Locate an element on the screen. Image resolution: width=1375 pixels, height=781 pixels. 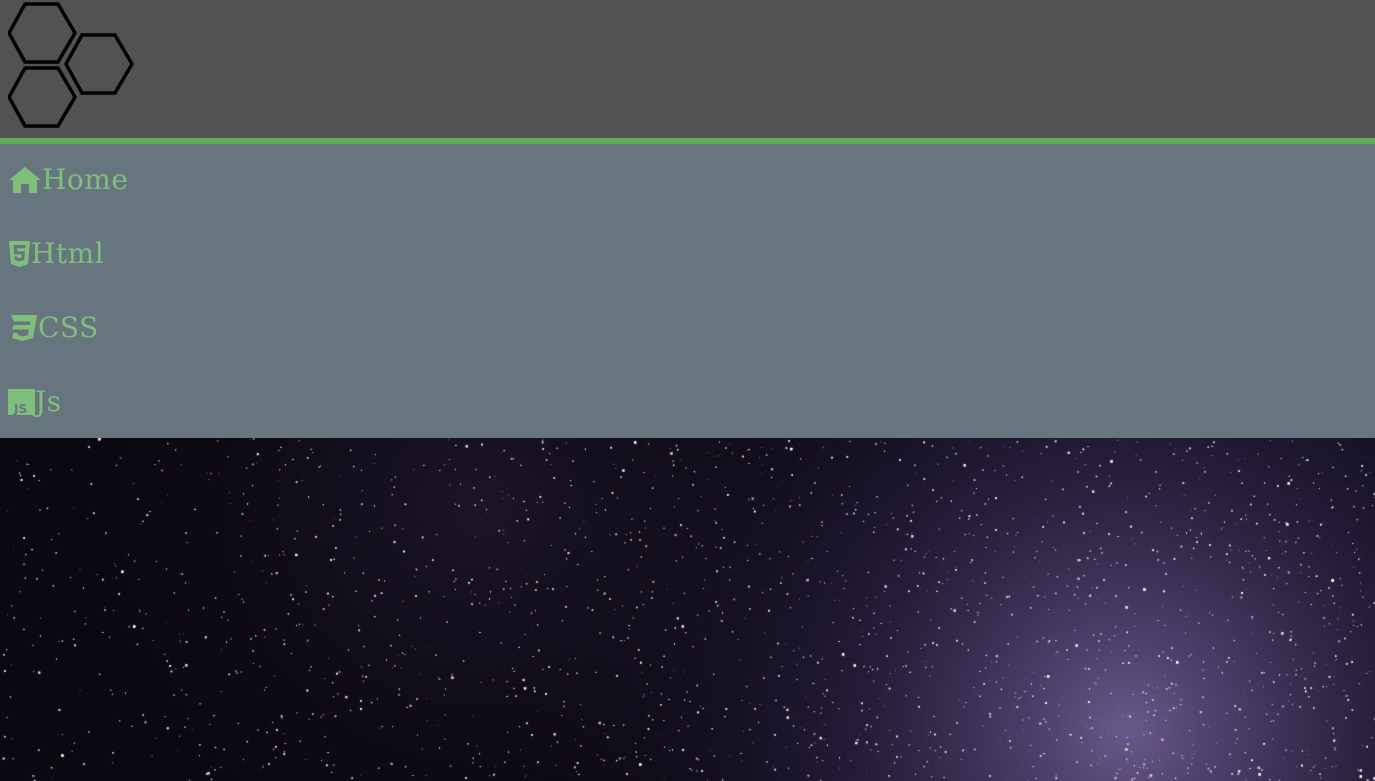
nav-label-html: Html is located at coordinates (68, 253).